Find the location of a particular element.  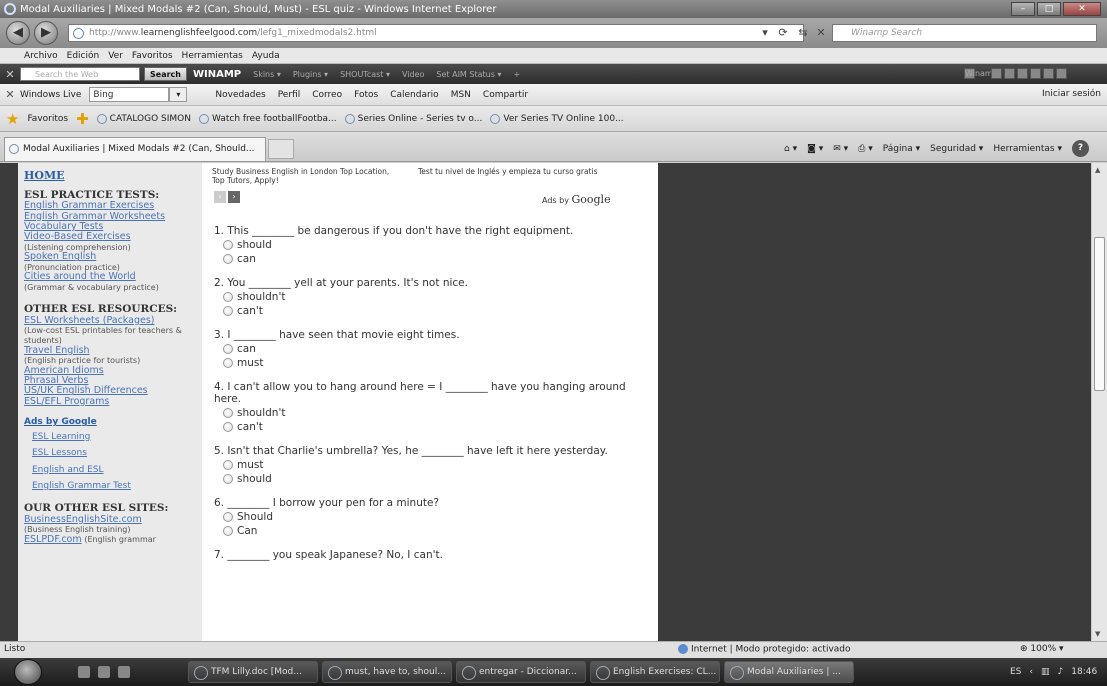

address-dropdown-icon: ▾ is located at coordinates (765, 33).